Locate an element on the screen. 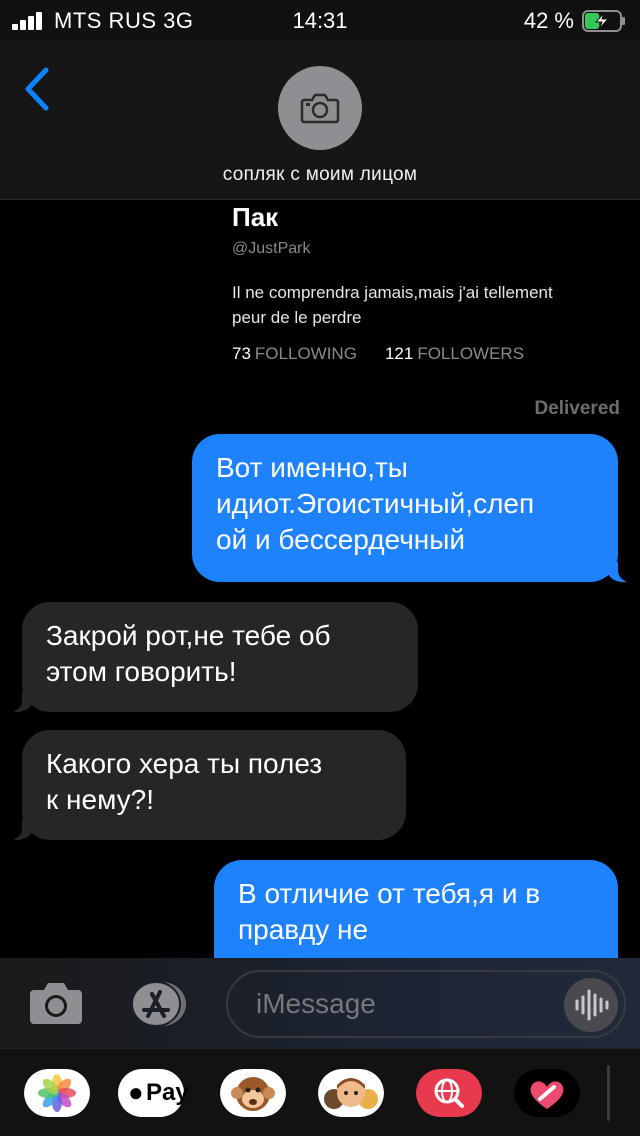 Image resolution: width=640 pixels, height=1136 pixels. following-label: FOLLOWING is located at coordinates (305, 353).